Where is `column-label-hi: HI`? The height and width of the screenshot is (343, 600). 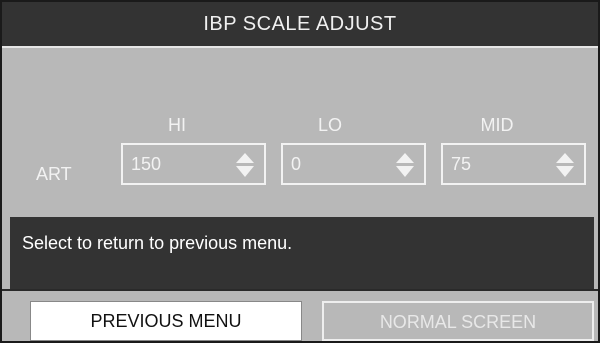 column-label-hi: HI is located at coordinates (177, 125).